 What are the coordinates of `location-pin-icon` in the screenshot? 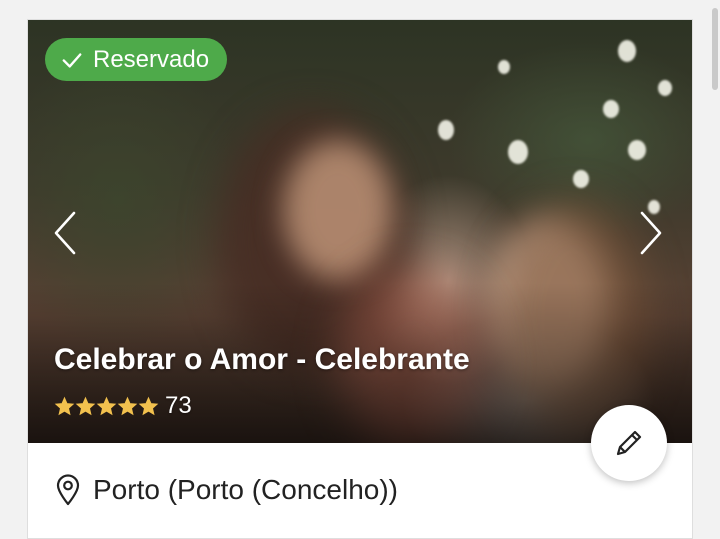 It's located at (68, 490).